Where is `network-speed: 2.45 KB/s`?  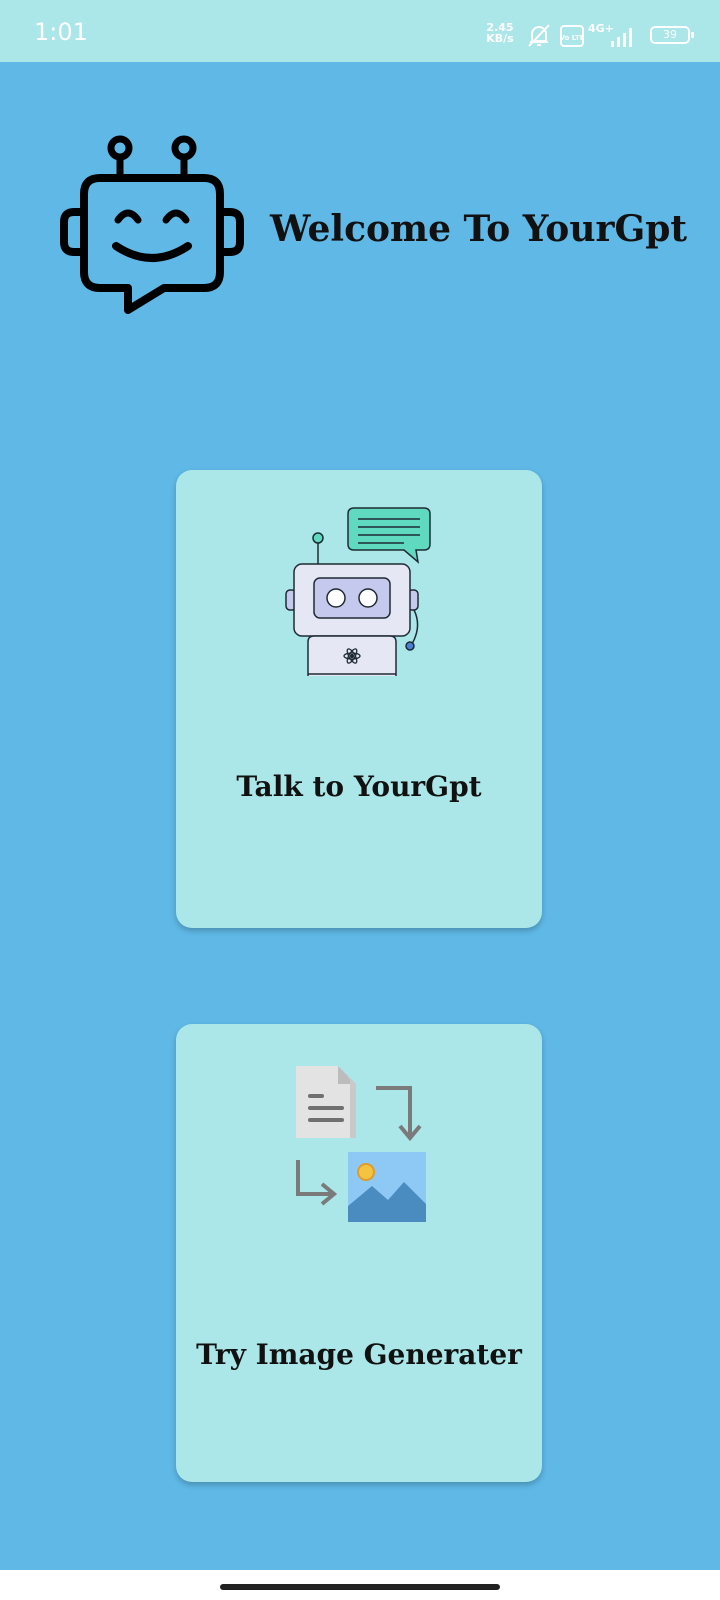
network-speed: 2.45 KB/s is located at coordinates (500, 33).